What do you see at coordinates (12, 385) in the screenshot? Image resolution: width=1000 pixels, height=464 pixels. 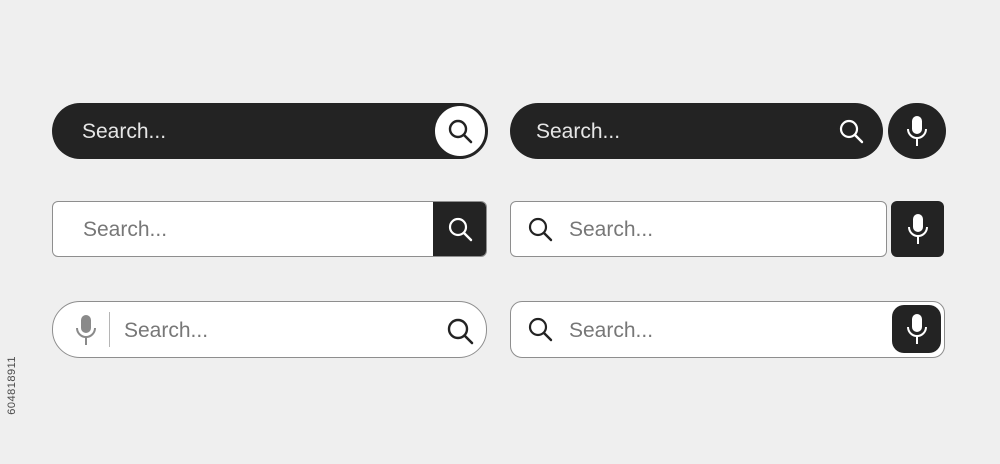 I see `stock-image-id: 604818911` at bounding box center [12, 385].